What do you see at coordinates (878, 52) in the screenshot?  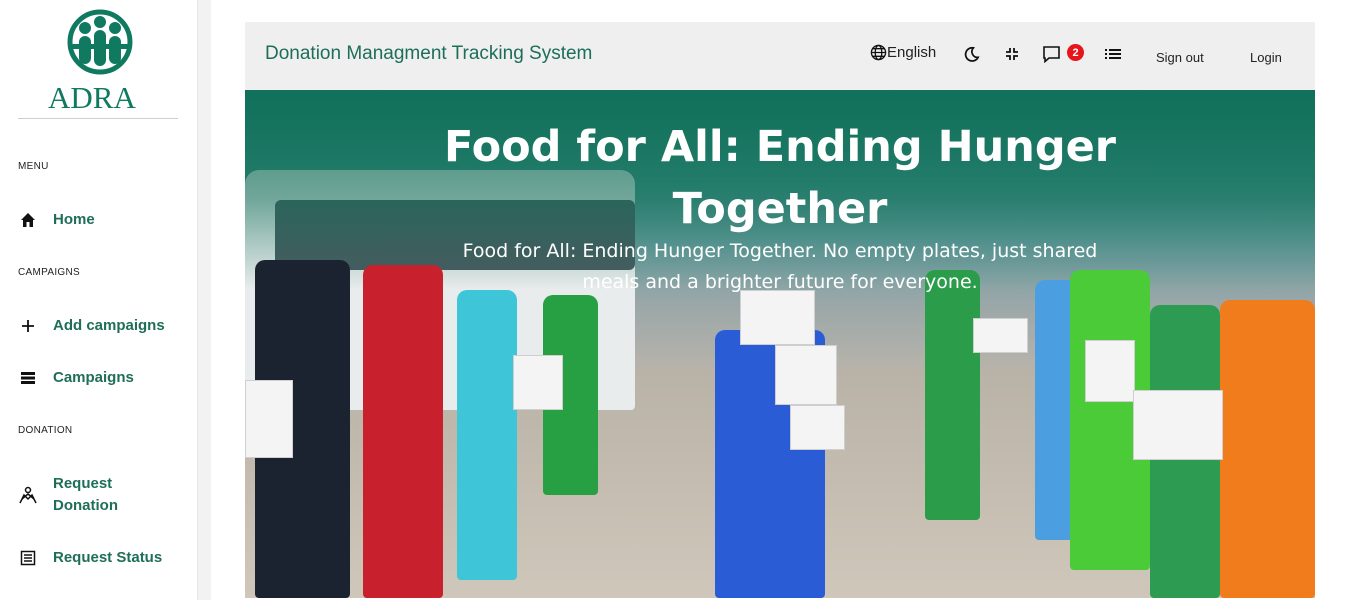 I see `globe-icon` at bounding box center [878, 52].